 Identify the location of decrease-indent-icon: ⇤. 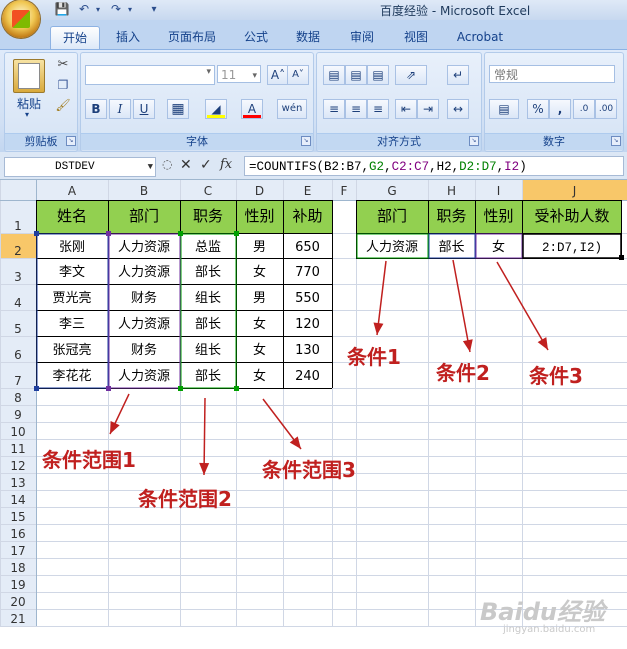
(406, 109).